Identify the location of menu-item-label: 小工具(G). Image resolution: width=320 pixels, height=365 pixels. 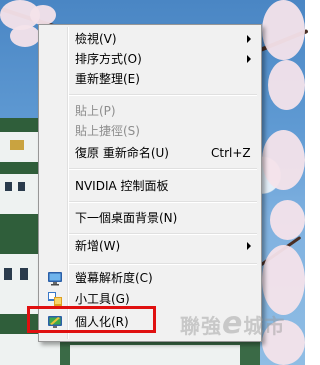
(102, 299).